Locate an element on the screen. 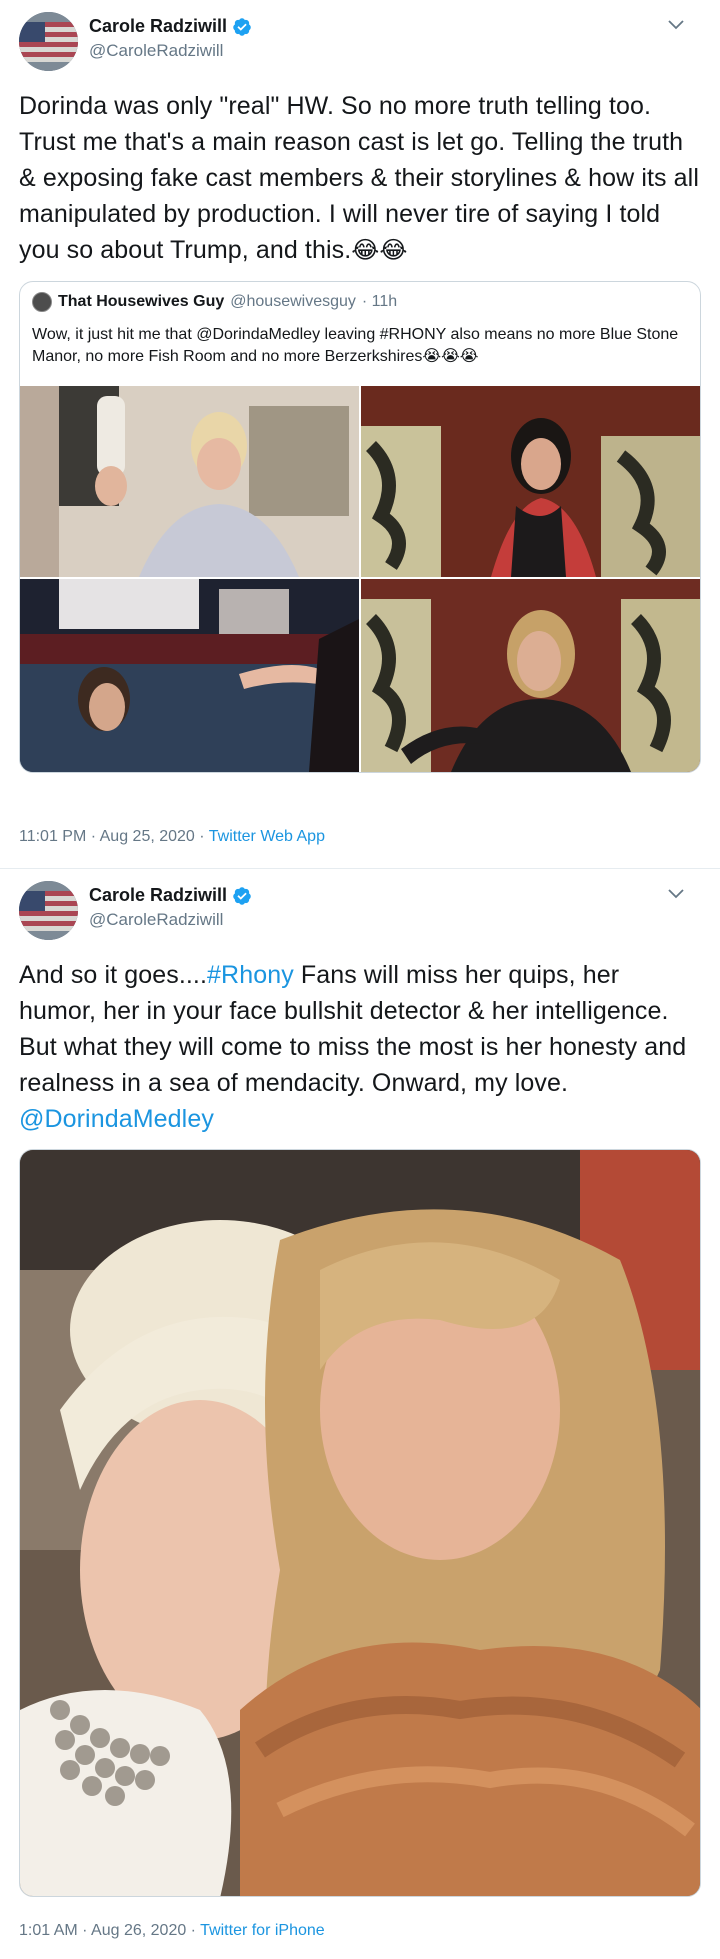 The height and width of the screenshot is (1959, 720). mention-link: @DorindaMedley is located at coordinates (116, 1119).